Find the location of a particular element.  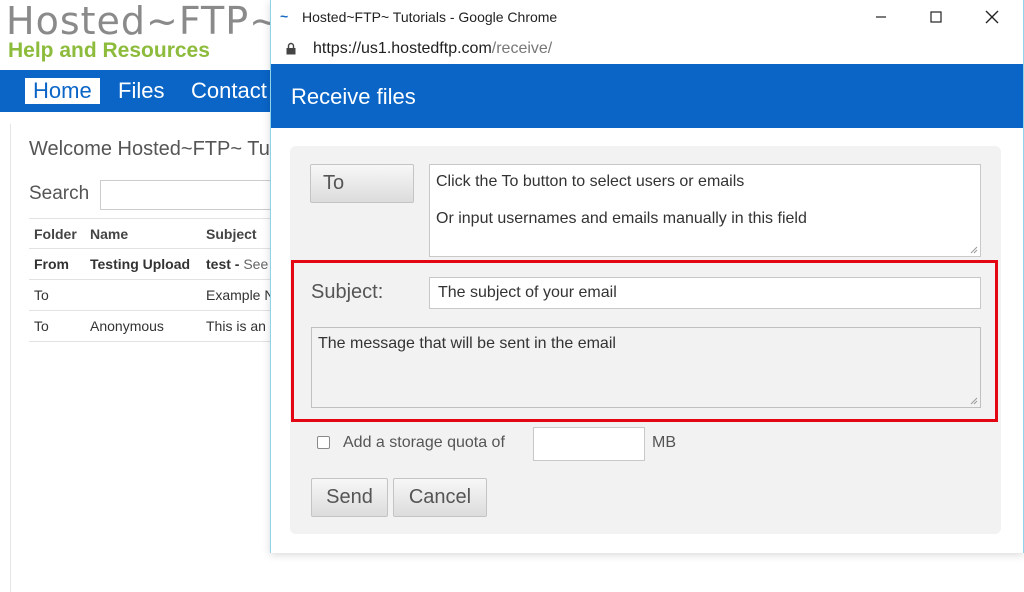

nav-contact: Contact is located at coordinates (229, 91).